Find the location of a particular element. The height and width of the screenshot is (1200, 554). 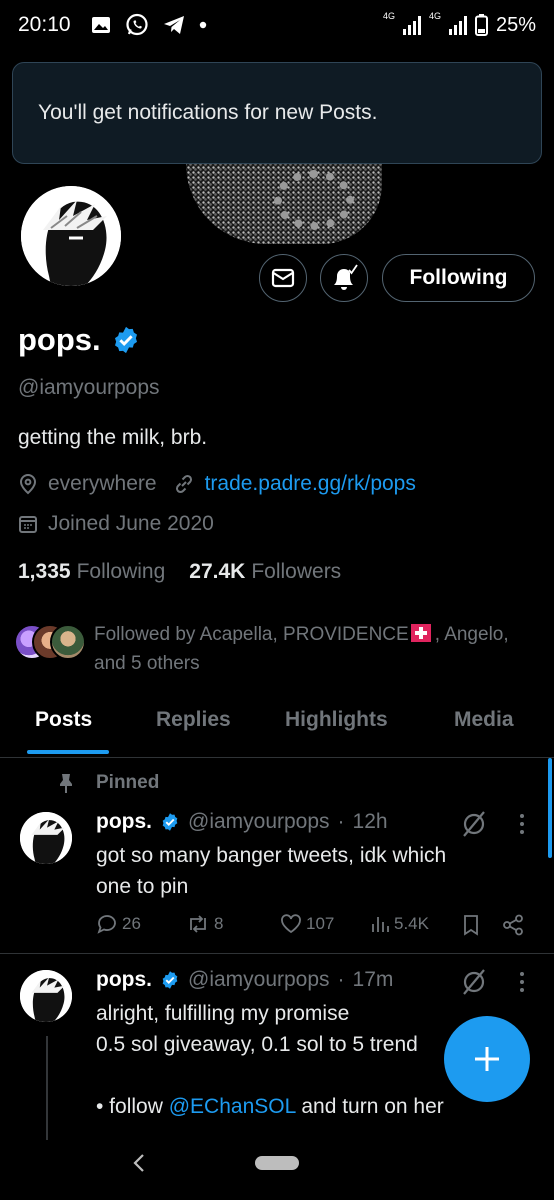

followers-count-link: 27.4K Followers is located at coordinates (265, 572).